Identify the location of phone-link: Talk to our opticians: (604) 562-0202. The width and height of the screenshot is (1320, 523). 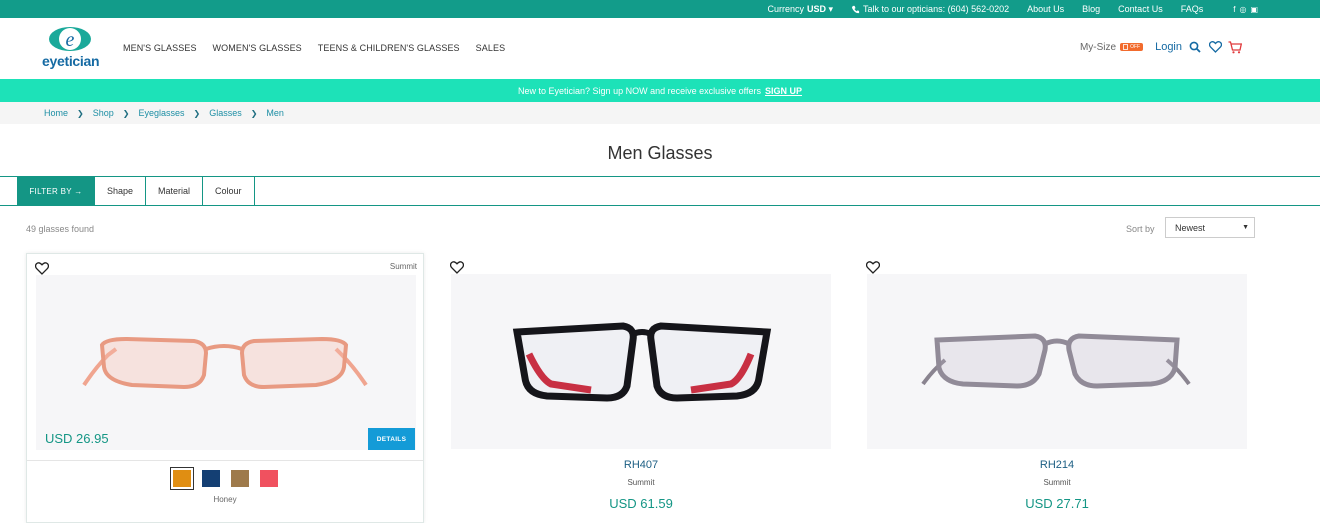
(930, 9).